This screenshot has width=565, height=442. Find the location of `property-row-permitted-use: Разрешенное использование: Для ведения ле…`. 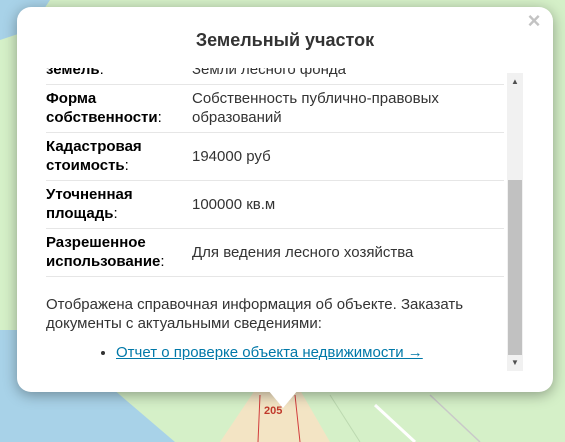

property-row-permitted-use: Разрешенное использование: Для ведения ле… is located at coordinates (275, 253).